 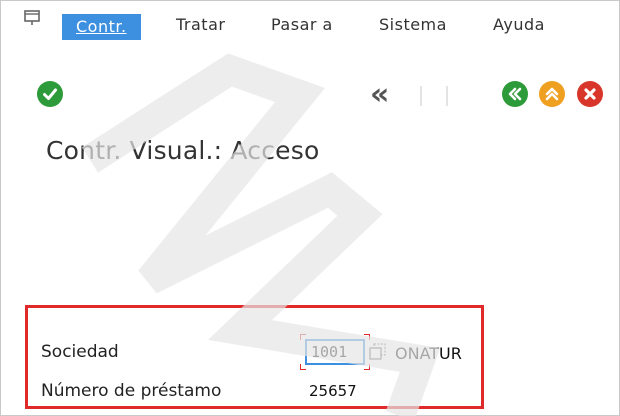 What do you see at coordinates (34, 18) in the screenshot?
I see `menu-icon` at bounding box center [34, 18].